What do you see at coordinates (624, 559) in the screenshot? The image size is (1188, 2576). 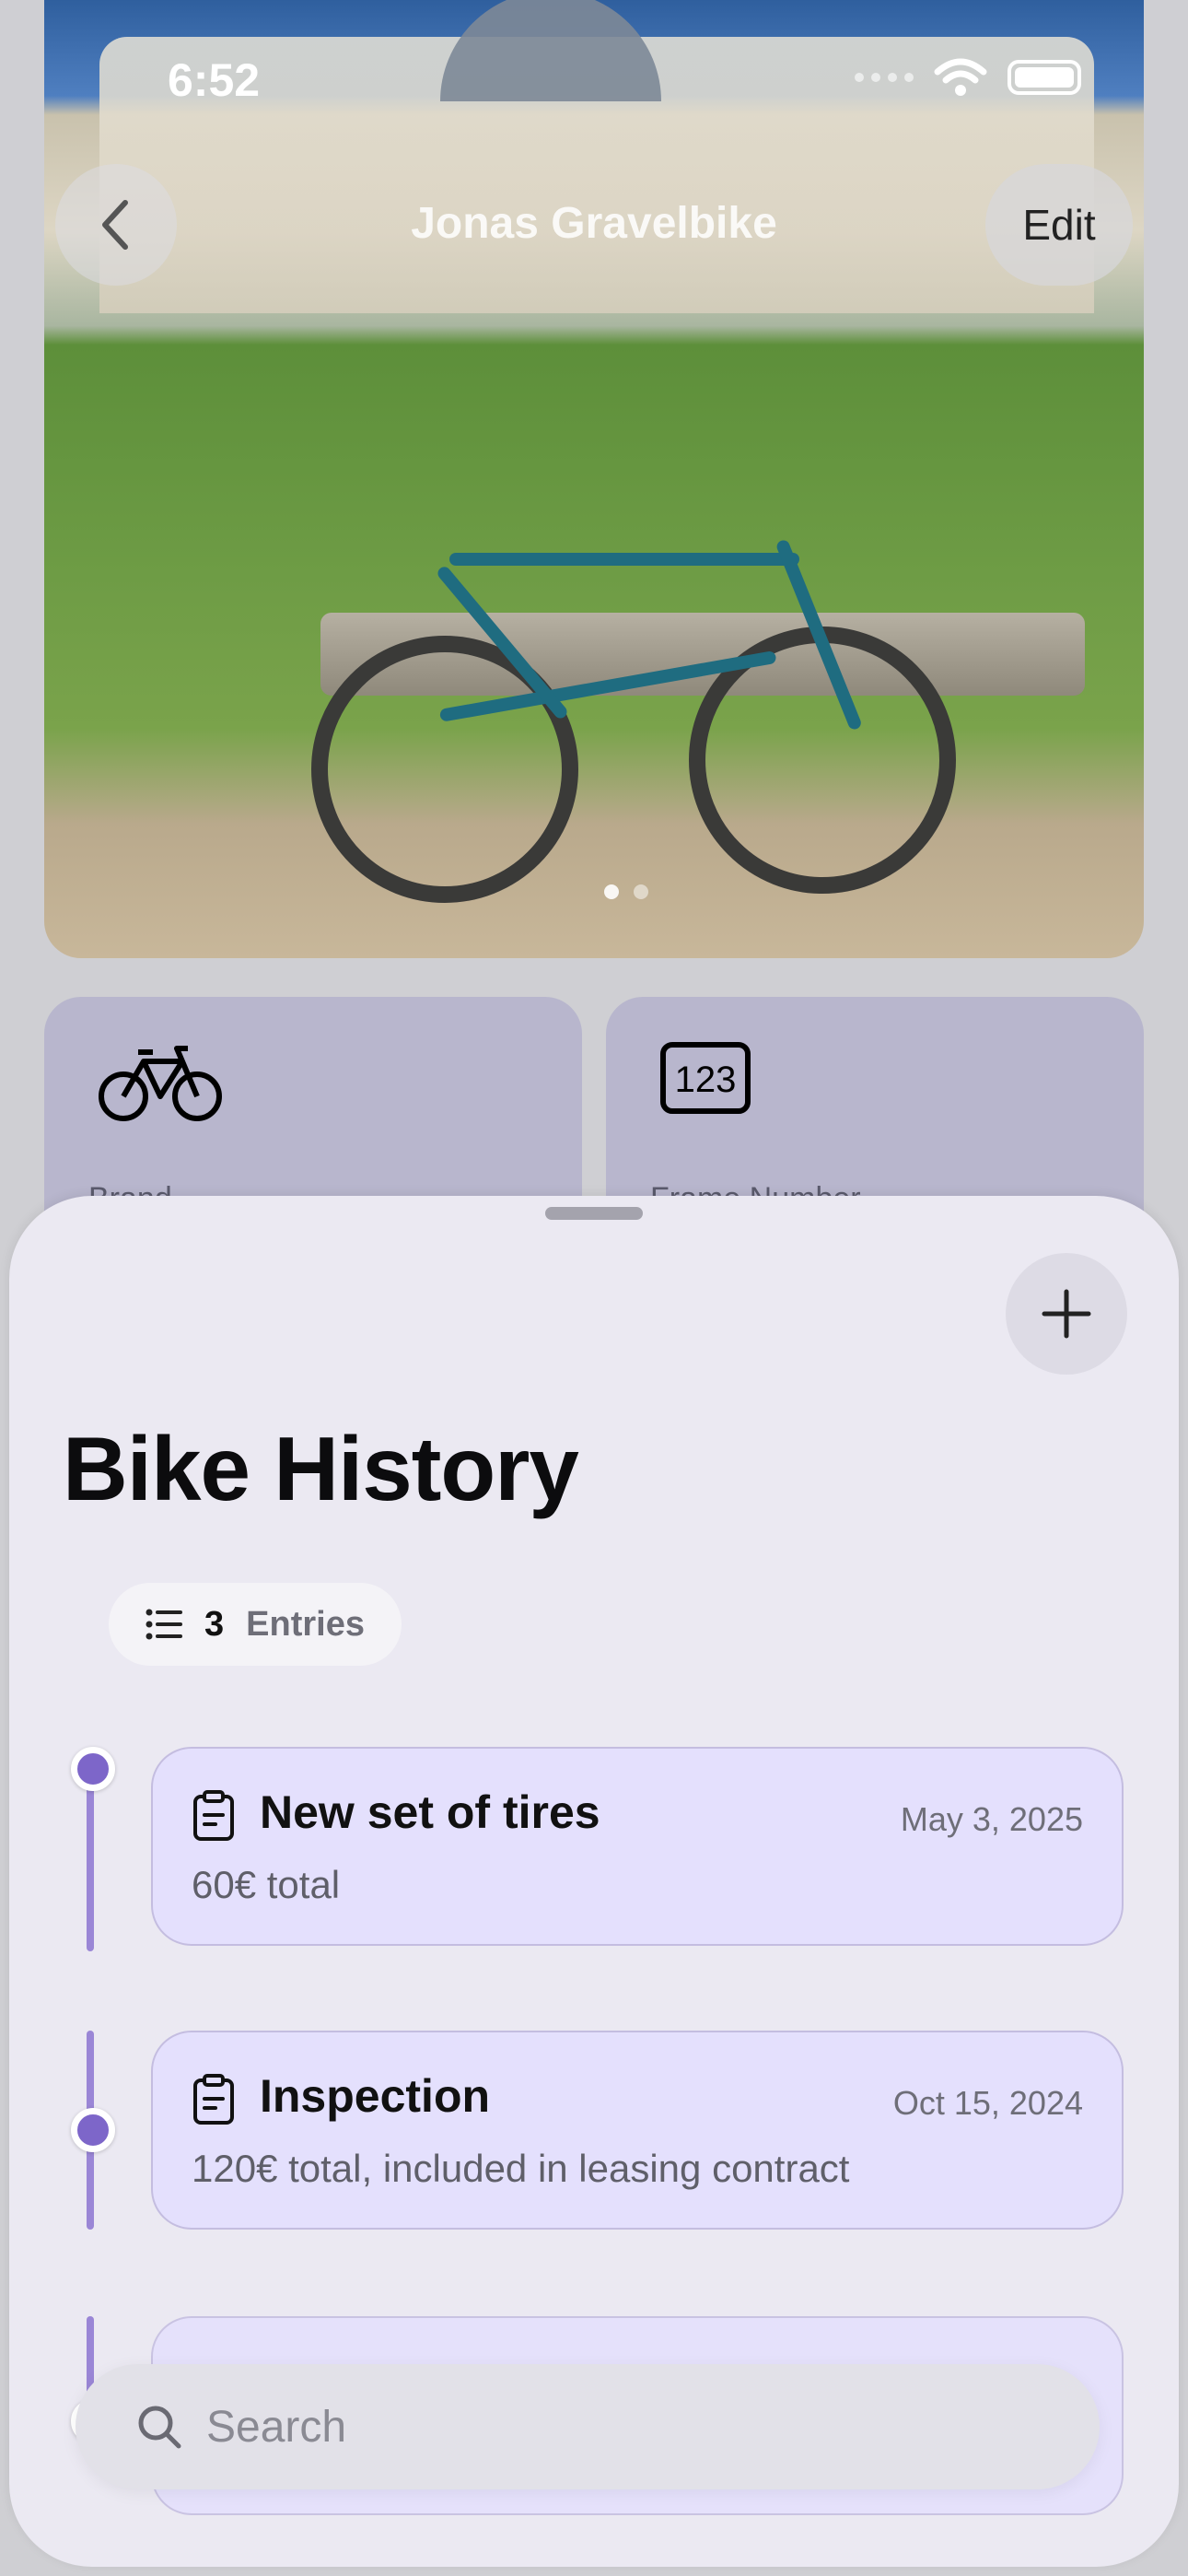 I see `bike-frame-tube` at bounding box center [624, 559].